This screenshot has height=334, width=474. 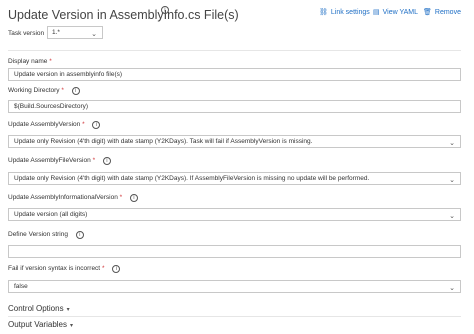 What do you see at coordinates (54, 268) in the screenshot?
I see `fail-if-syntax-incorrect-label-text: Fail if version syntax is incorrect` at bounding box center [54, 268].